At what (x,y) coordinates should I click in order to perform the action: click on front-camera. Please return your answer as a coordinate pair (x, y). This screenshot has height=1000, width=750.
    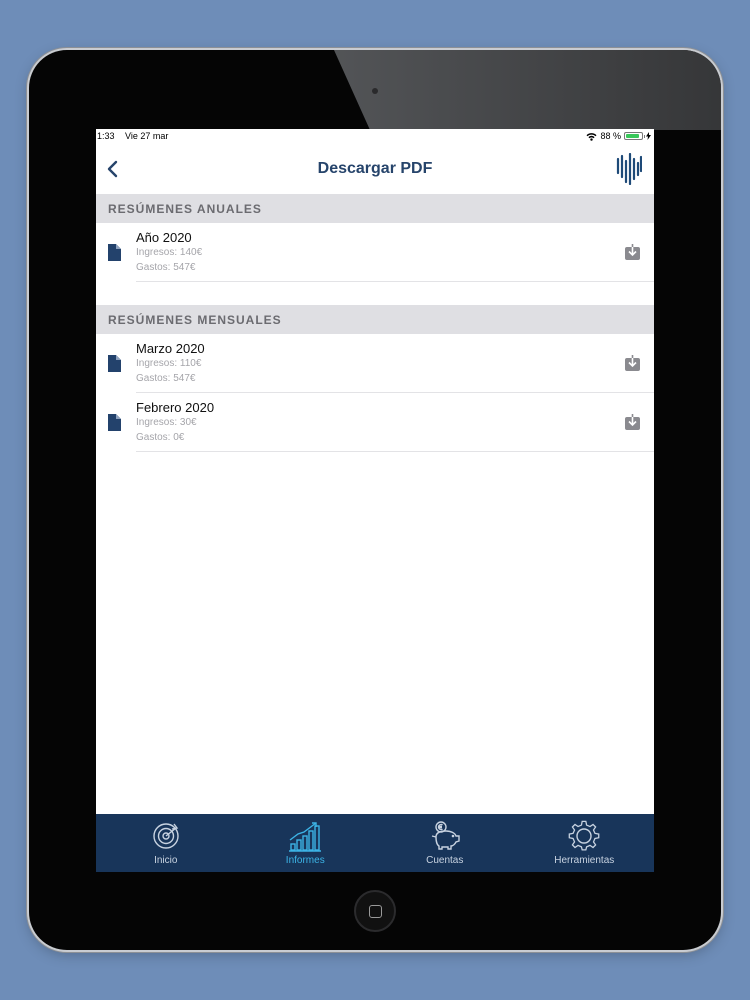
    Looking at the image, I should click on (375, 91).